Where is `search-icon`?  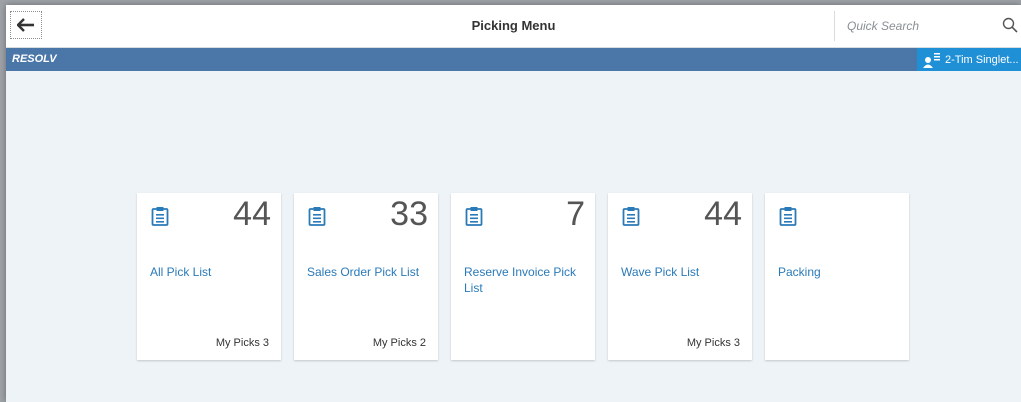
search-icon is located at coordinates (1010, 25).